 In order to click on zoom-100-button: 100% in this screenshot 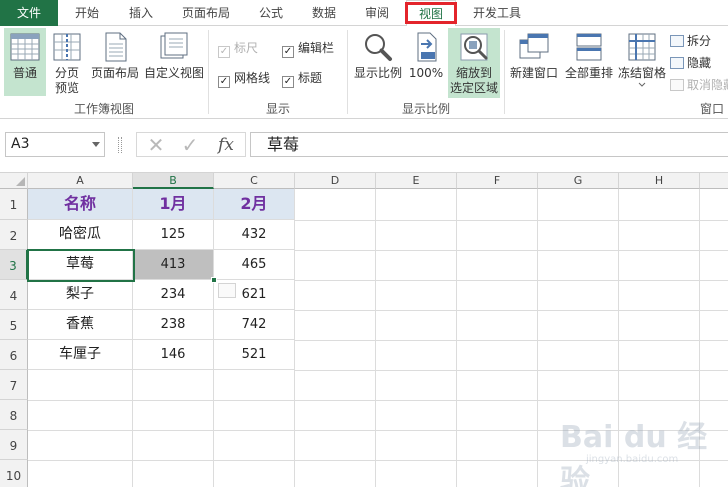, I will do `click(426, 63)`.